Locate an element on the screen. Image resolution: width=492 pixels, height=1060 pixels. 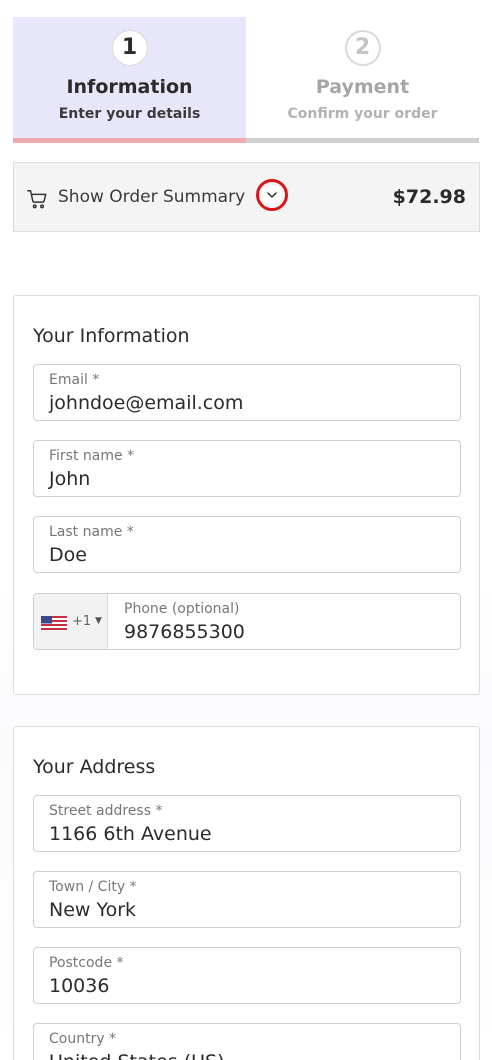
order-summary-toggle: Show Order Summary $72.98 is located at coordinates (246, 197).